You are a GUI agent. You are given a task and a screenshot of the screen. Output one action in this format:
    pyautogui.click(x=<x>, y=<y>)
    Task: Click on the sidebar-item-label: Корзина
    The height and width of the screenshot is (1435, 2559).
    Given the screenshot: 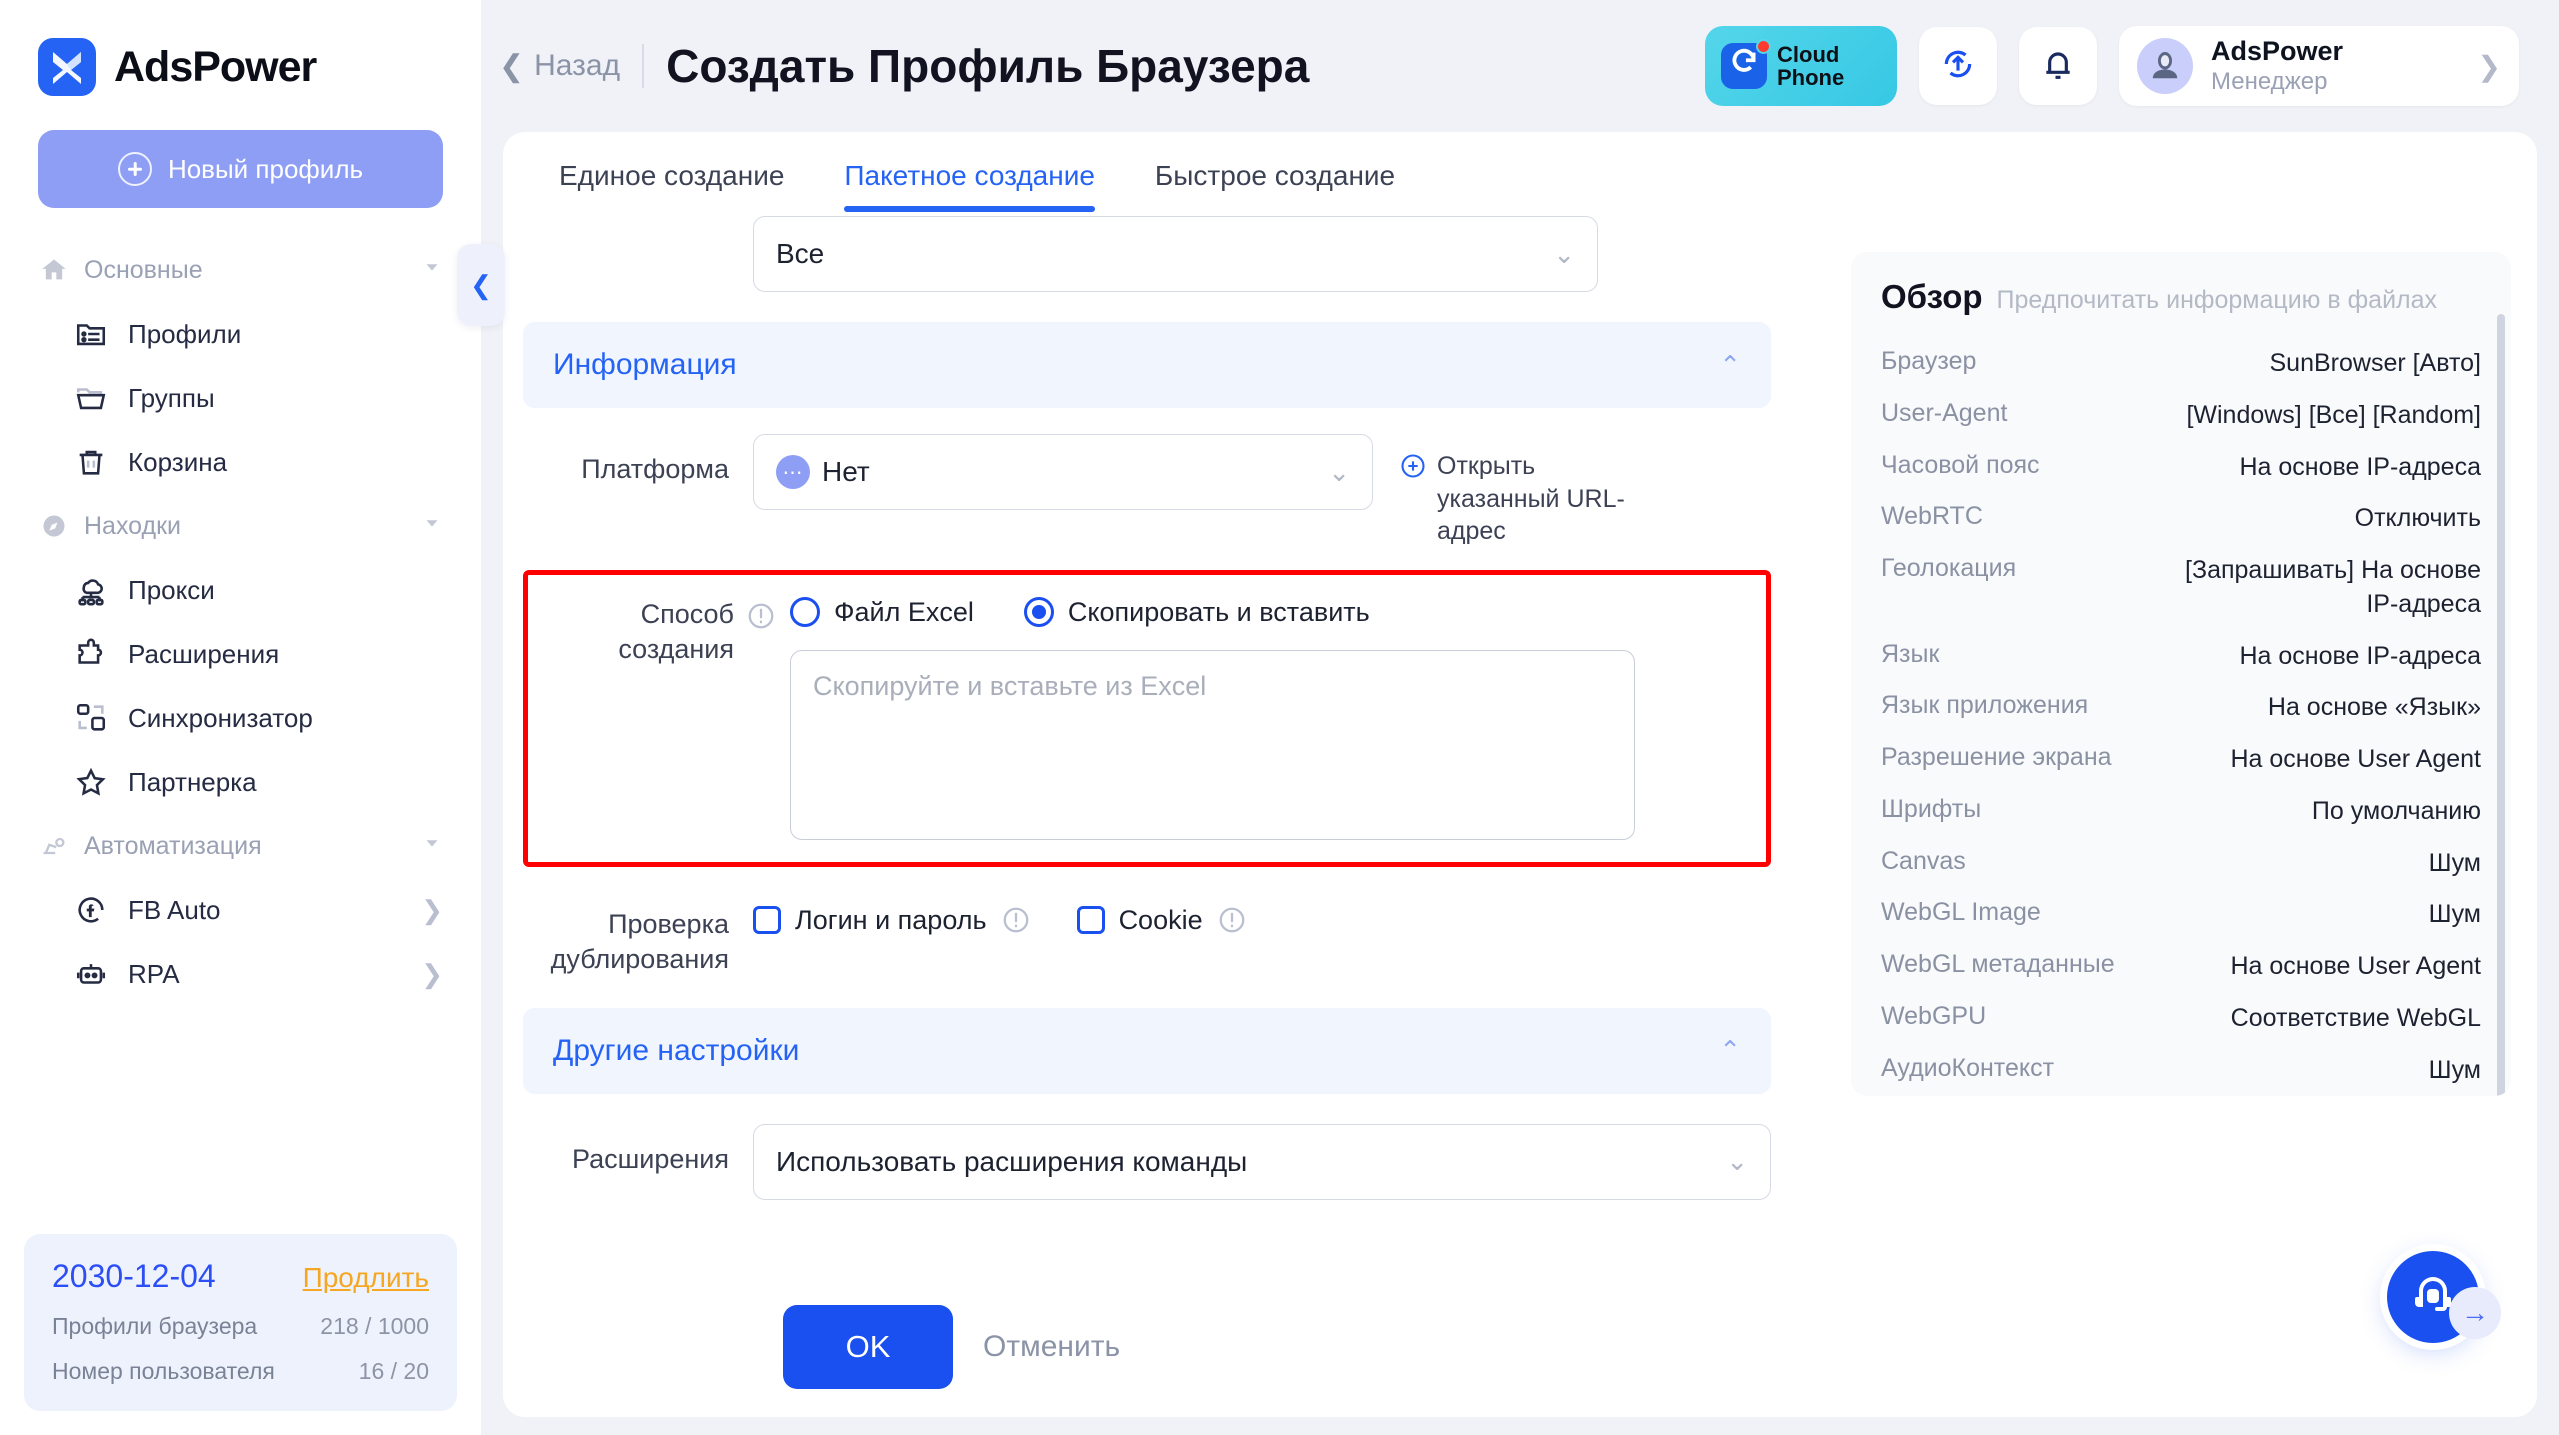 What is the action you would take?
    pyautogui.click(x=178, y=461)
    